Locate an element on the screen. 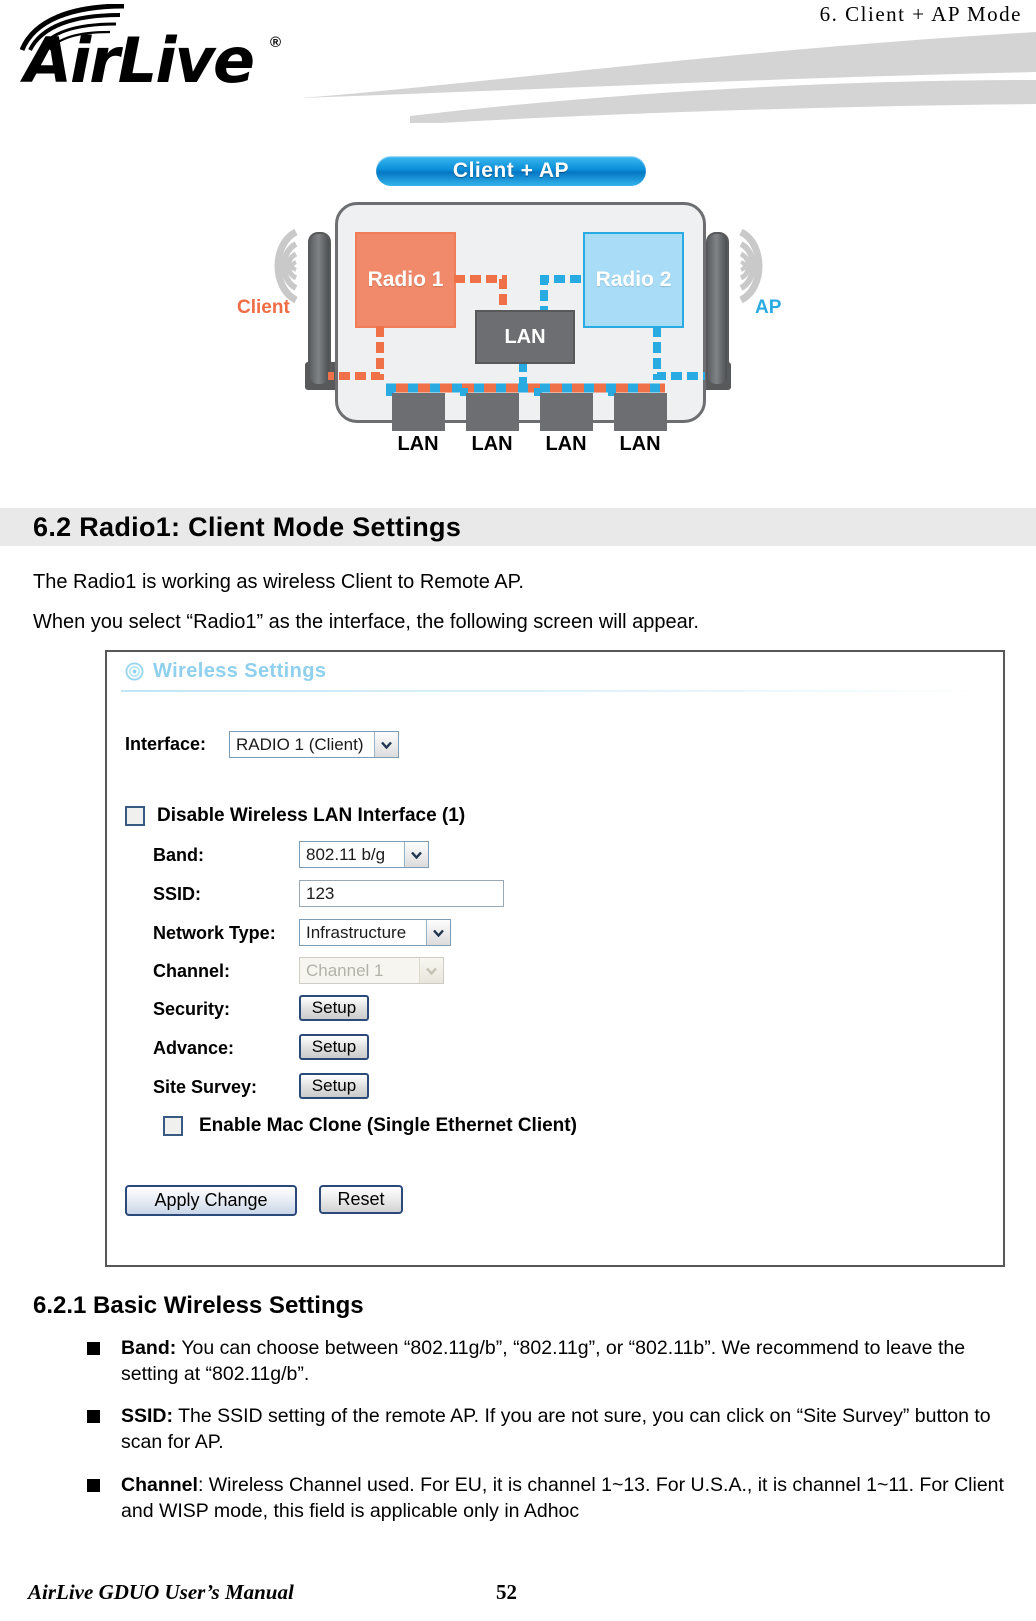 The image size is (1036, 1621). disable-wireless-label: Disable Wireless LAN Interface (1) is located at coordinates (311, 815).